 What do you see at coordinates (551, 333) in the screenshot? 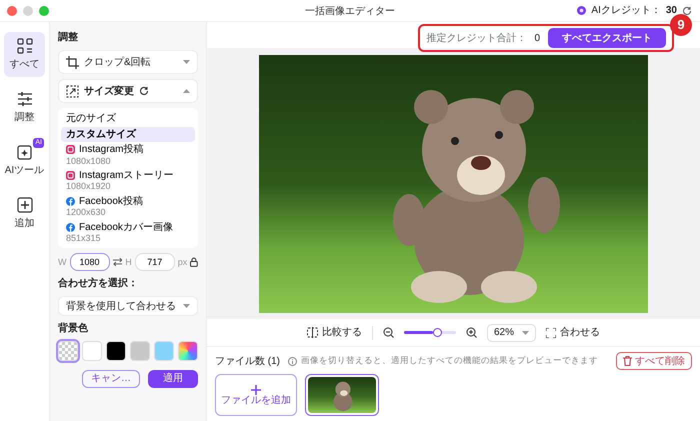
I see `fit-corners-icon` at bounding box center [551, 333].